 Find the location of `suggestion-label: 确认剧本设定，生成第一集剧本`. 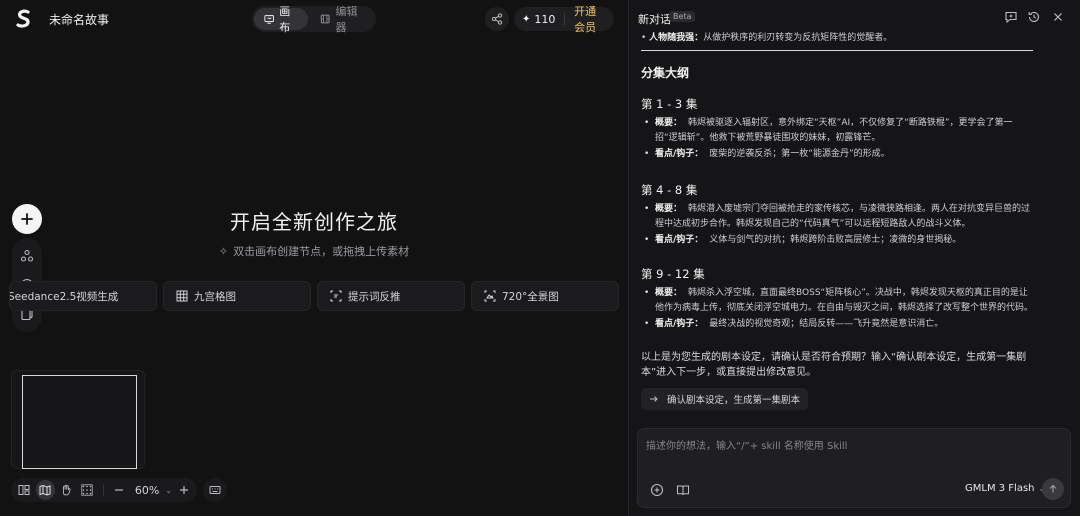

suggestion-label: 确认剧本设定，生成第一集剧本 is located at coordinates (734, 400).